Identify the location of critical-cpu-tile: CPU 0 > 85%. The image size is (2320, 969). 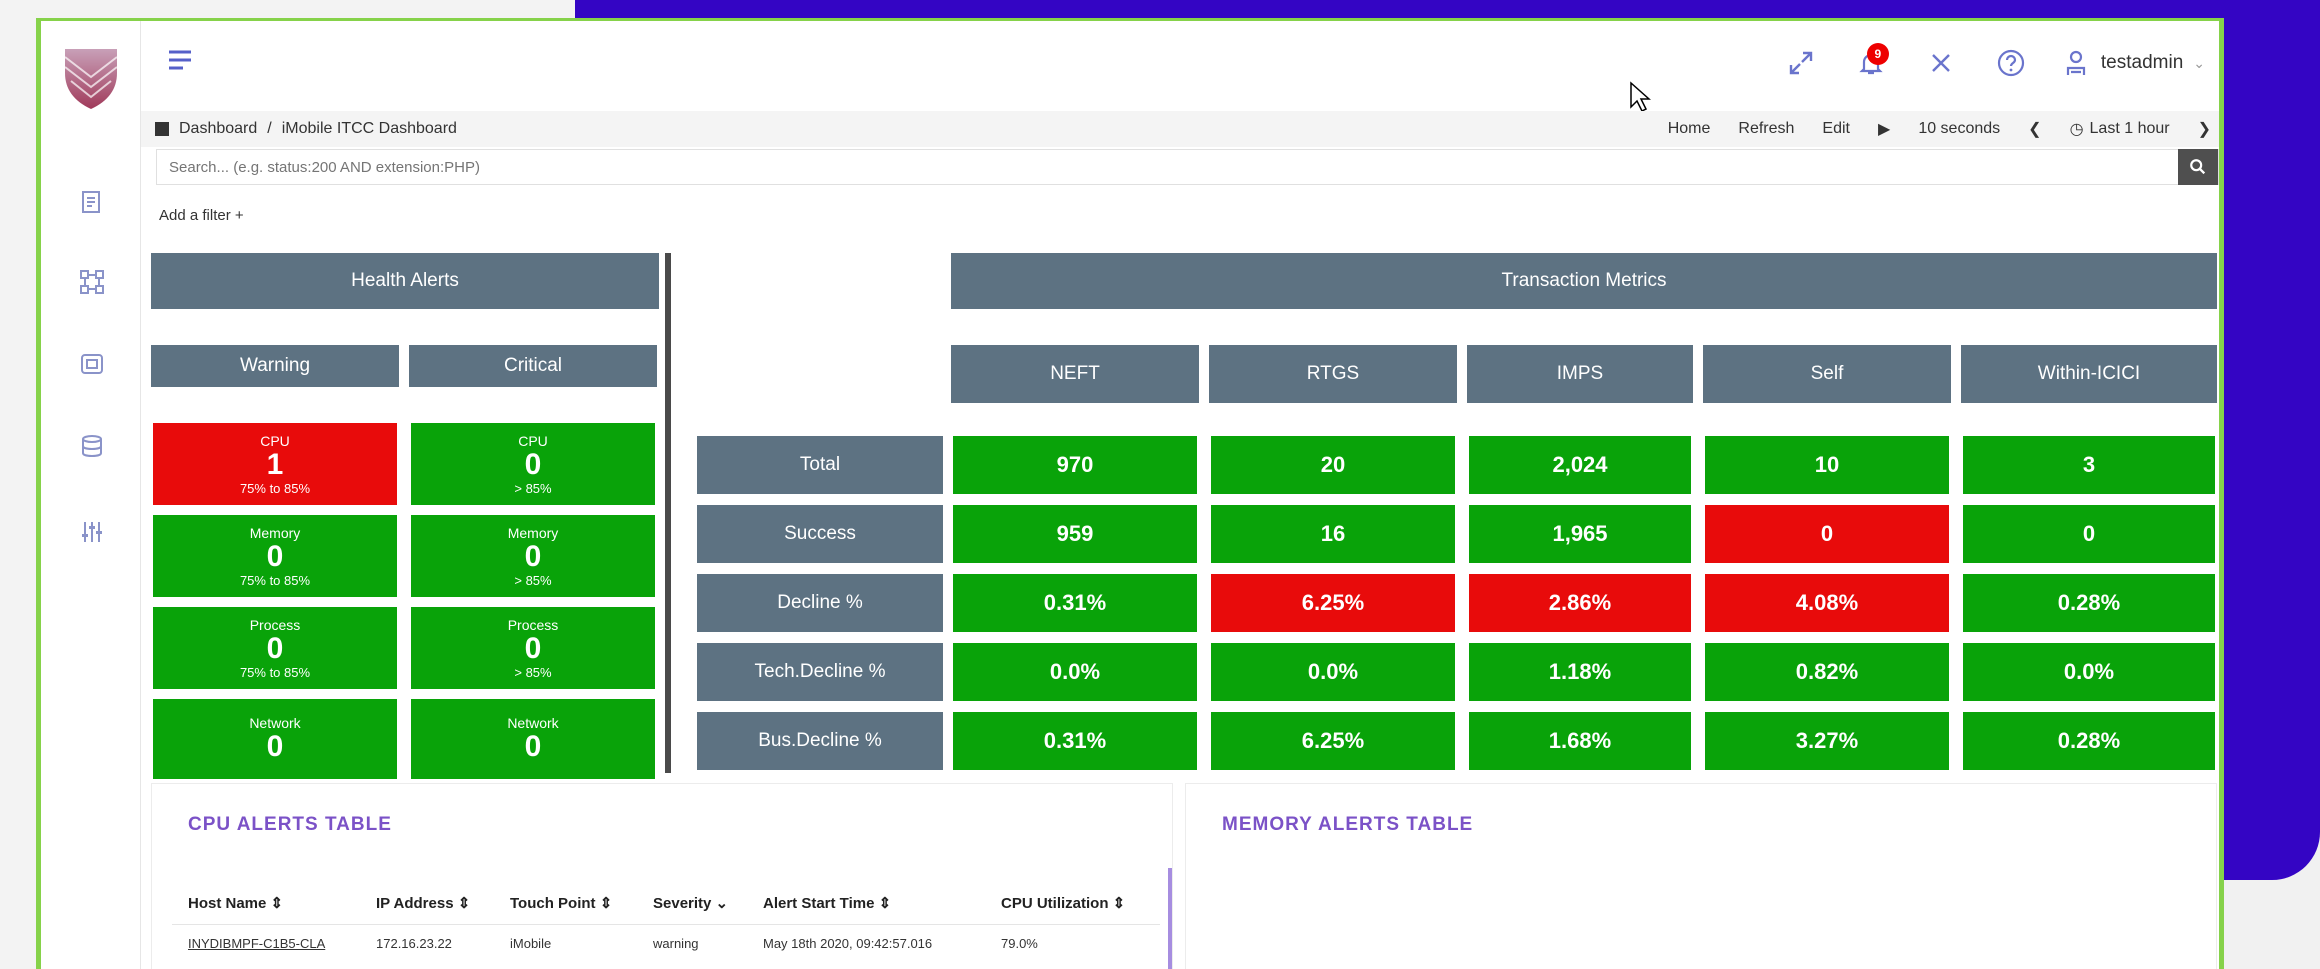
(533, 464).